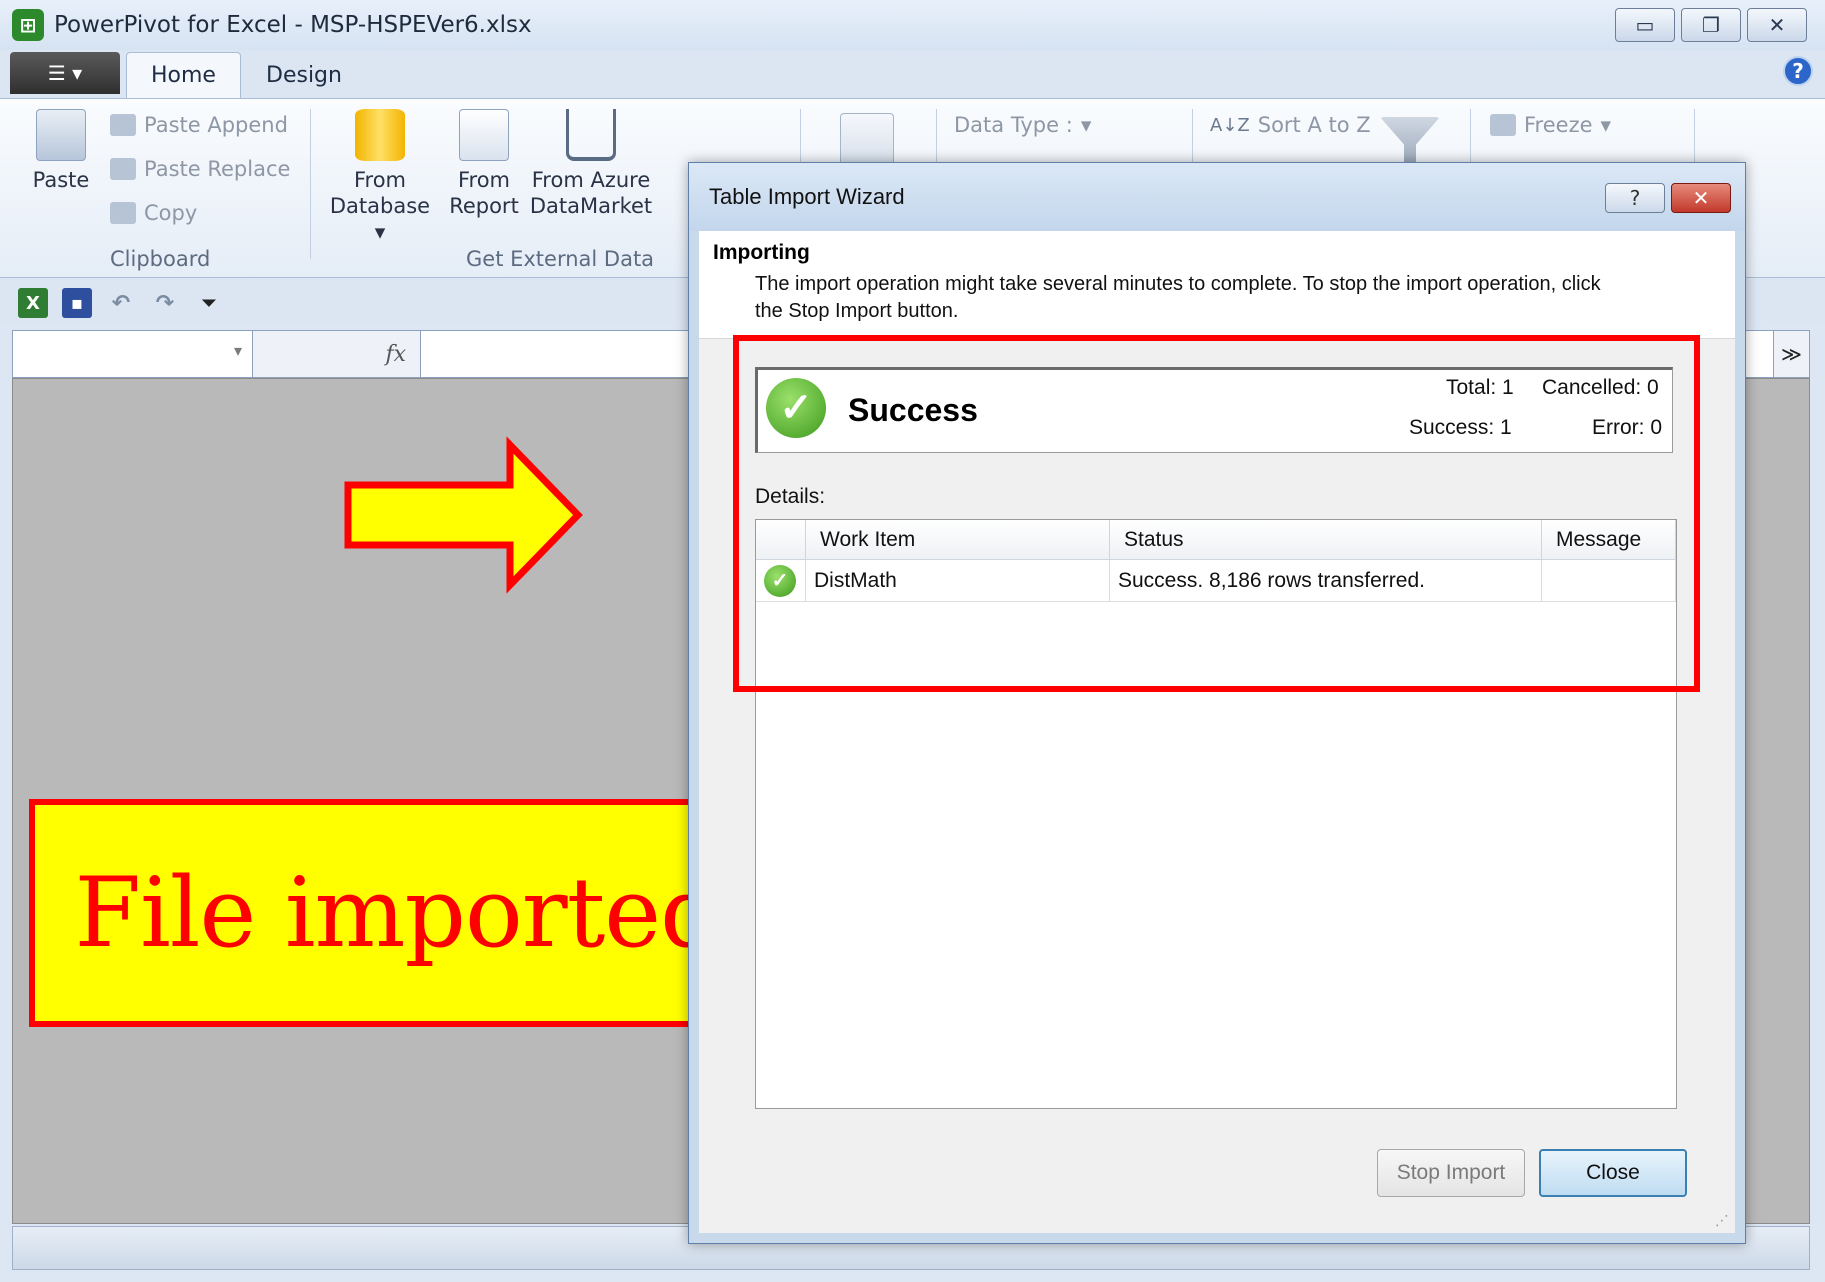  What do you see at coordinates (1558, 125) in the screenshot?
I see `freeze-label: Freeze` at bounding box center [1558, 125].